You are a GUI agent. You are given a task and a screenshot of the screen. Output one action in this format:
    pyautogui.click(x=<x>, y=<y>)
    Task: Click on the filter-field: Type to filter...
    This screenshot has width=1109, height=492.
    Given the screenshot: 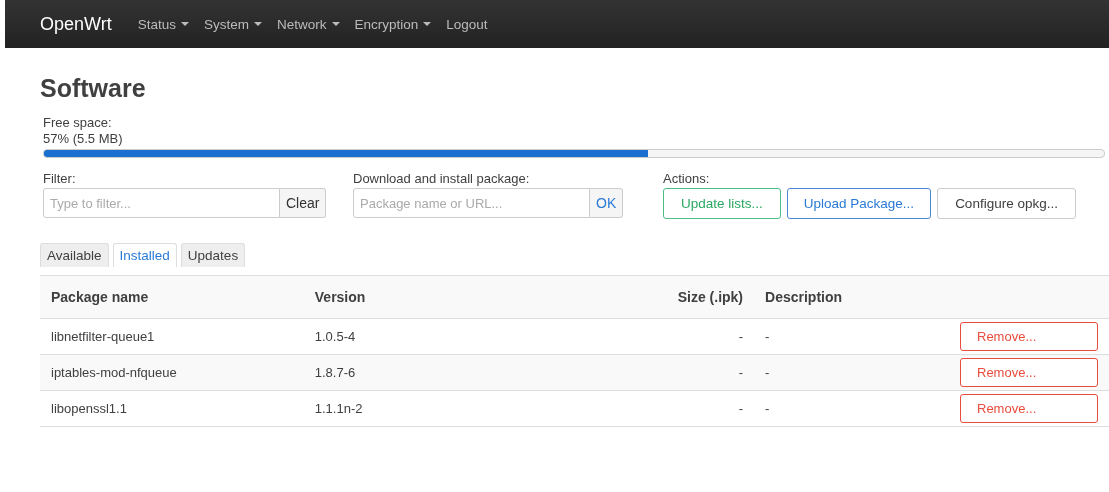 What is the action you would take?
    pyautogui.click(x=161, y=203)
    